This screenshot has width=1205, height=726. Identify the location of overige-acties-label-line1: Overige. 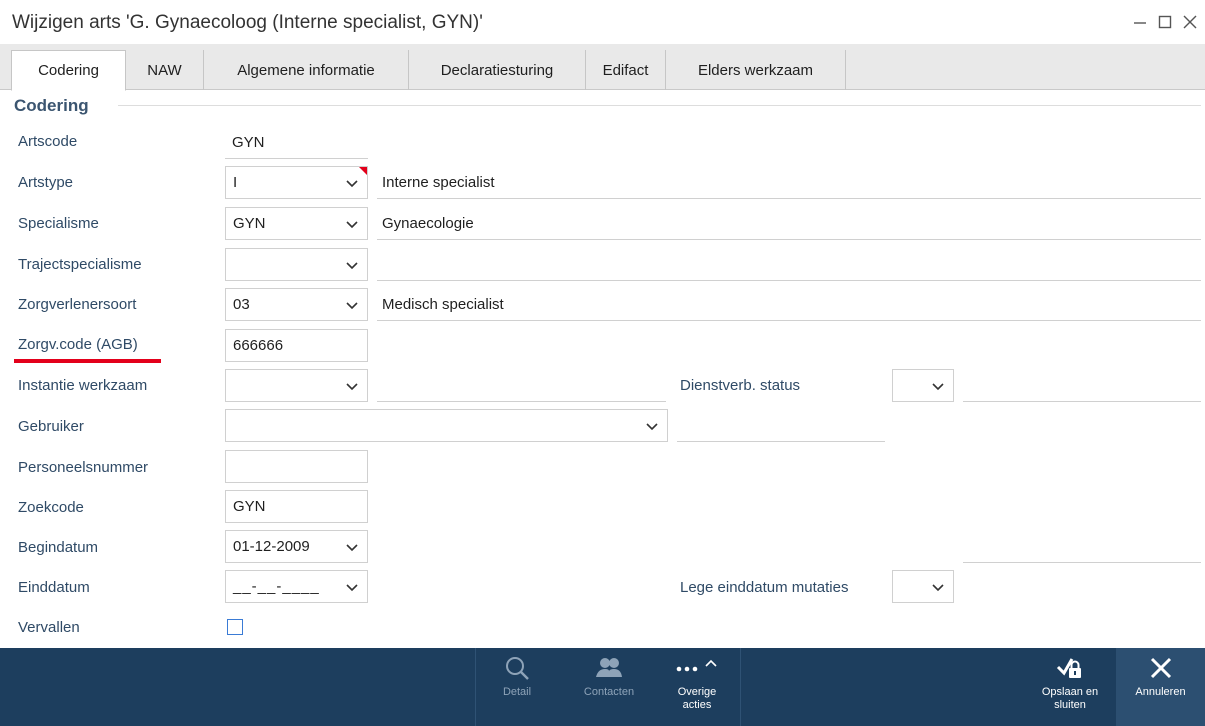
(697, 692).